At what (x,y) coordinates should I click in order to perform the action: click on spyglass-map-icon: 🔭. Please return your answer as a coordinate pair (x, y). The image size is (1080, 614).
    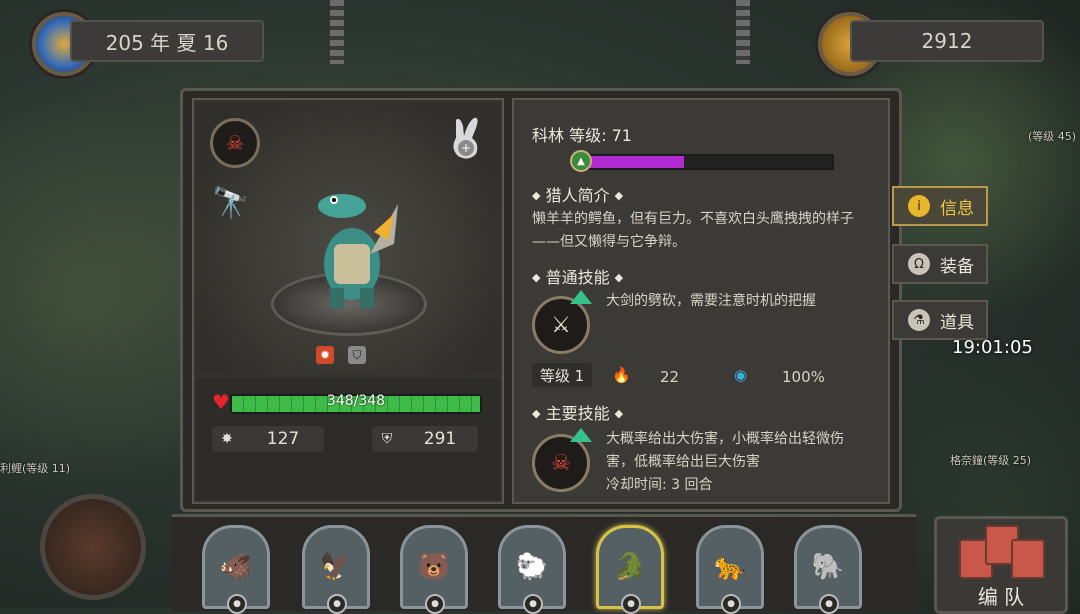
    Looking at the image, I should click on (237, 205).